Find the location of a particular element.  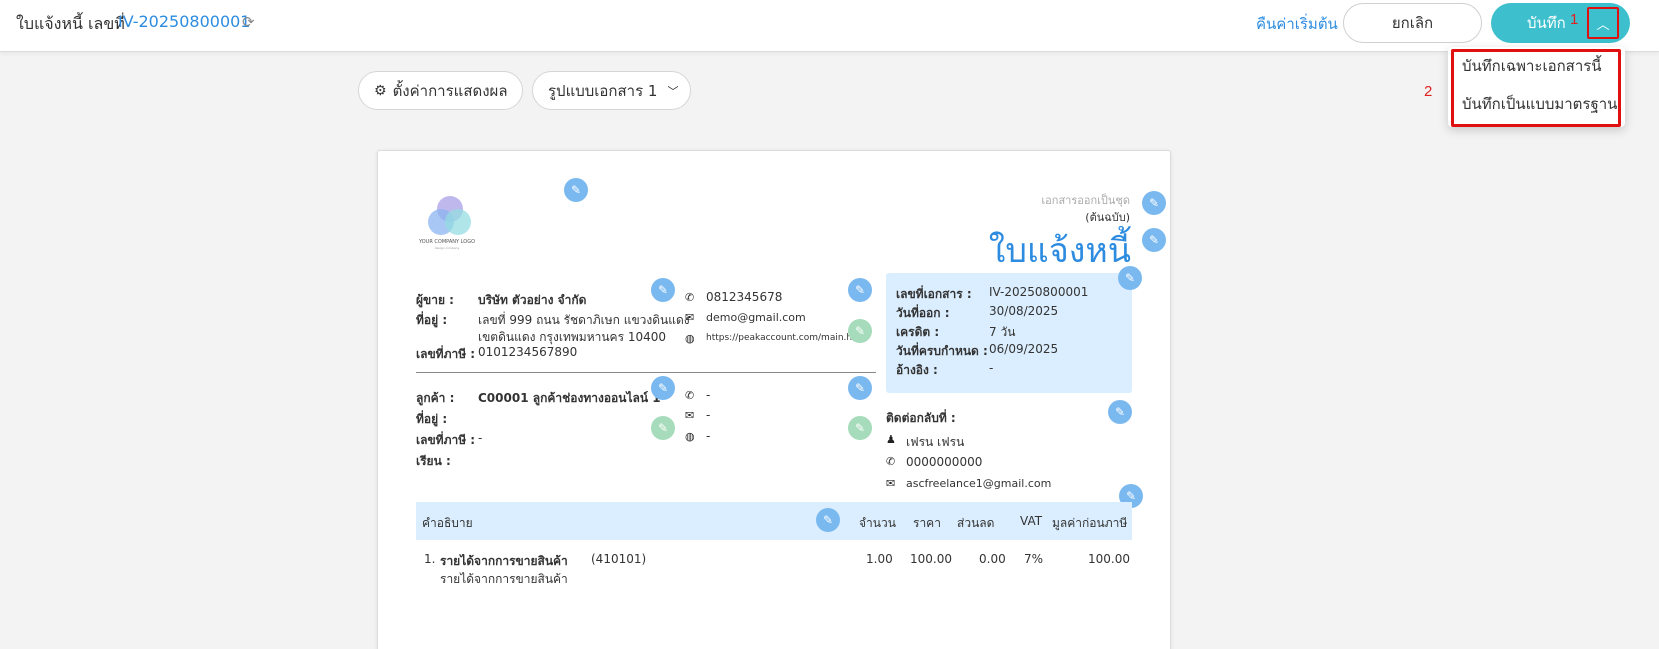

customer-tax-id: - is located at coordinates (480, 438).